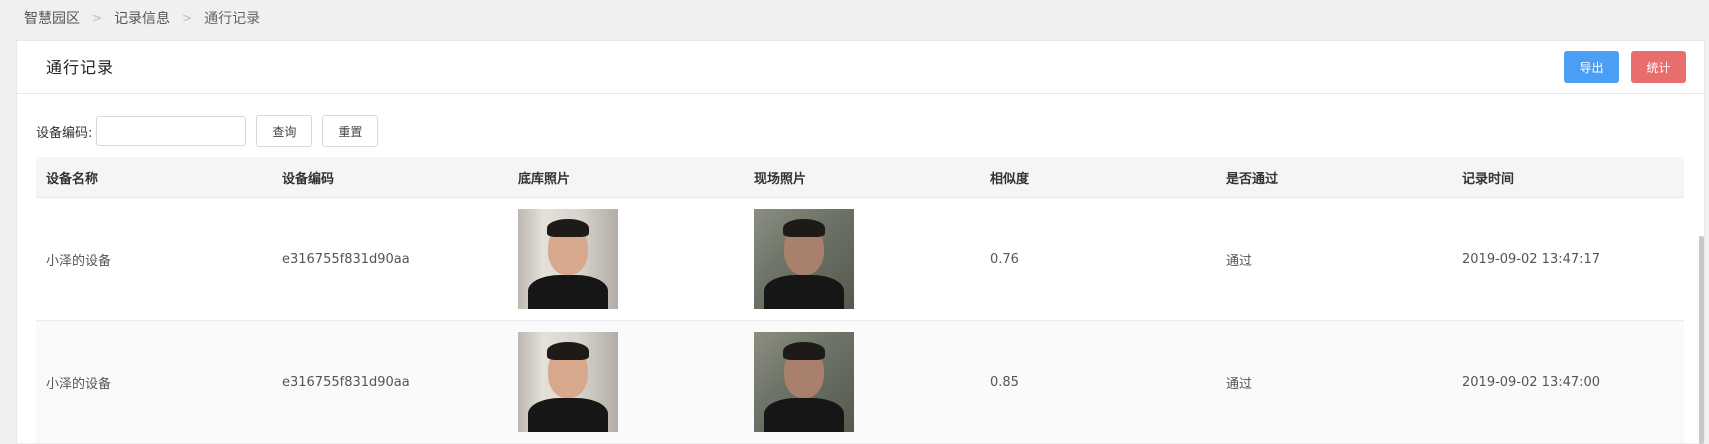  I want to click on search-bar: 设备编码: 查询 重置, so click(207, 131).